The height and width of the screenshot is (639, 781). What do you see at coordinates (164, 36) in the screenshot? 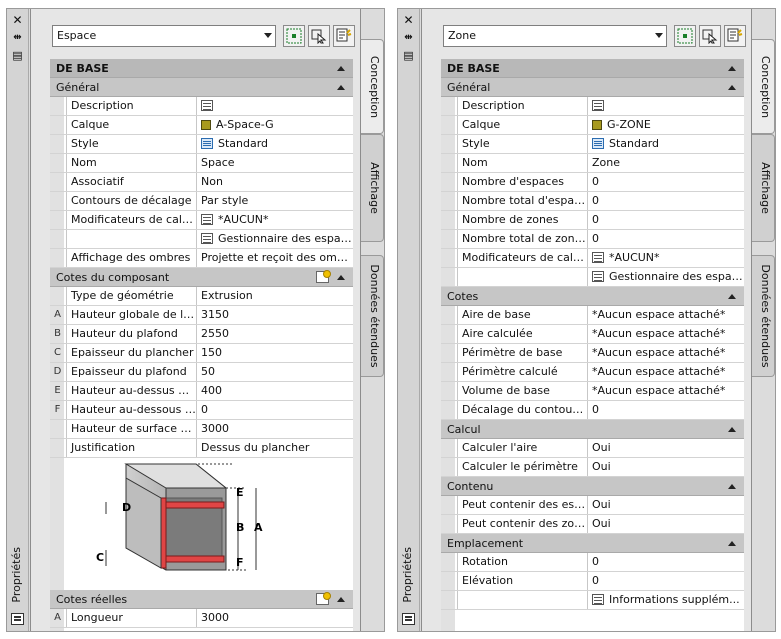
I see `object-type-select: Espace` at bounding box center [164, 36].